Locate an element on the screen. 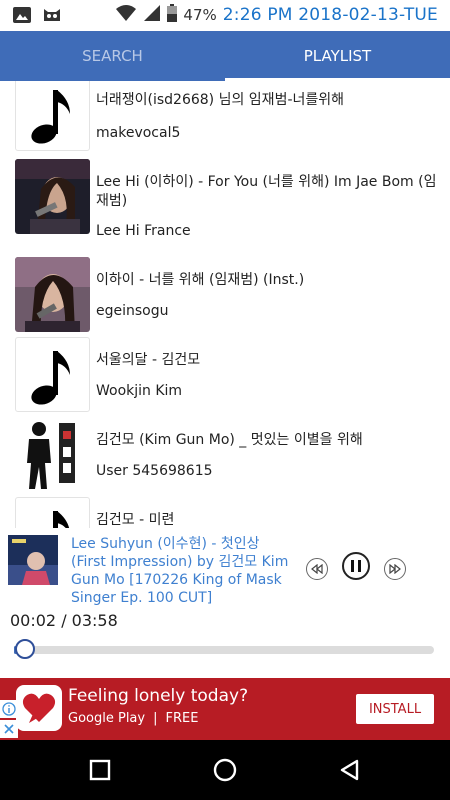  tab-playlist: PLAYLIST is located at coordinates (337, 56).